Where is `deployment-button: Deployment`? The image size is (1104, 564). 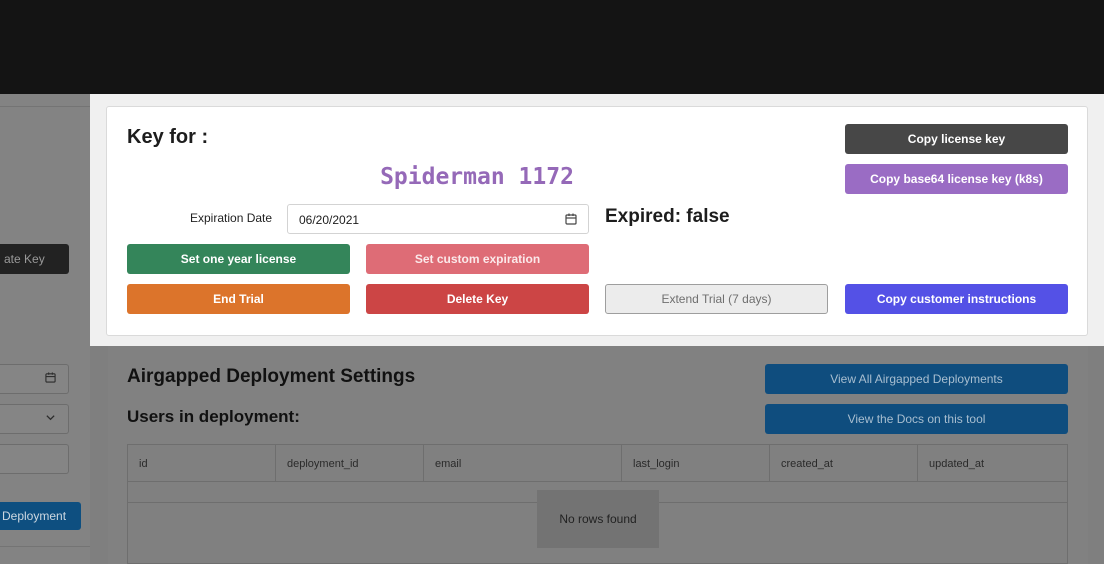
deployment-button: Deployment is located at coordinates (40, 516).